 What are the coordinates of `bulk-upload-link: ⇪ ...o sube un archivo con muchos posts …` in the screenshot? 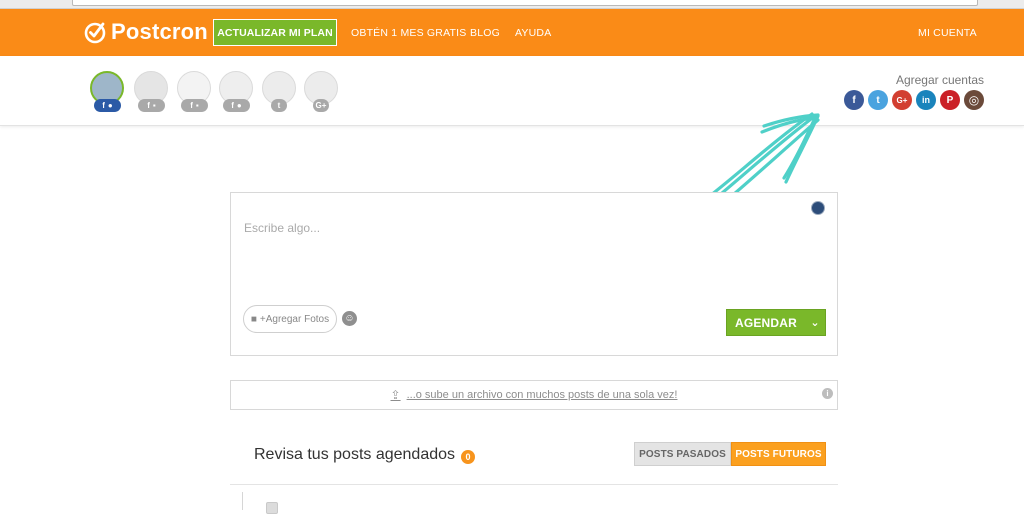 It's located at (534, 395).